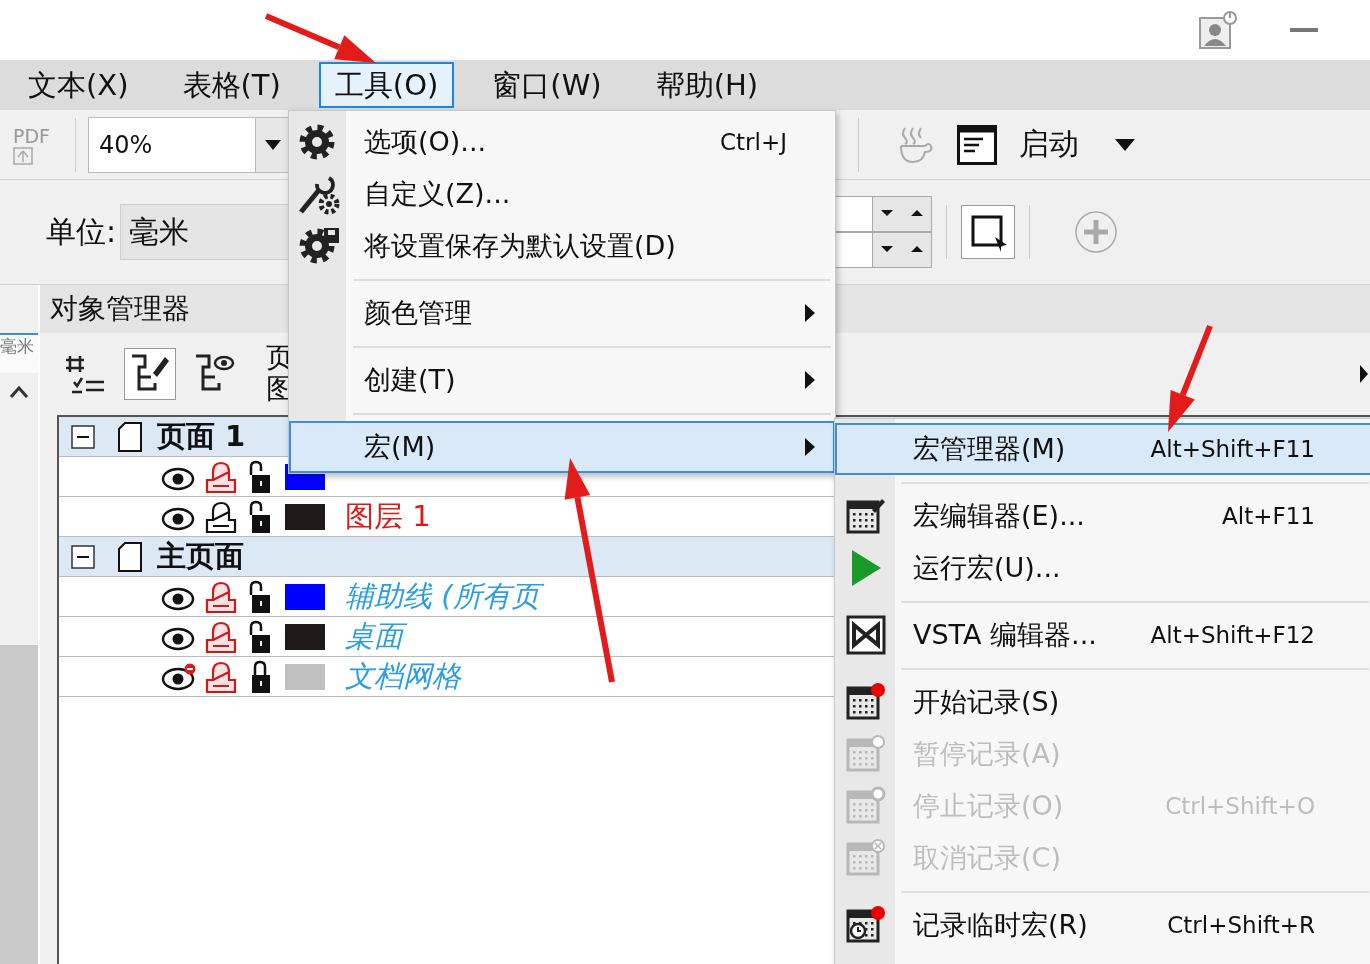  Describe the element at coordinates (221, 516) in the screenshot. I see `printer-icon` at that location.